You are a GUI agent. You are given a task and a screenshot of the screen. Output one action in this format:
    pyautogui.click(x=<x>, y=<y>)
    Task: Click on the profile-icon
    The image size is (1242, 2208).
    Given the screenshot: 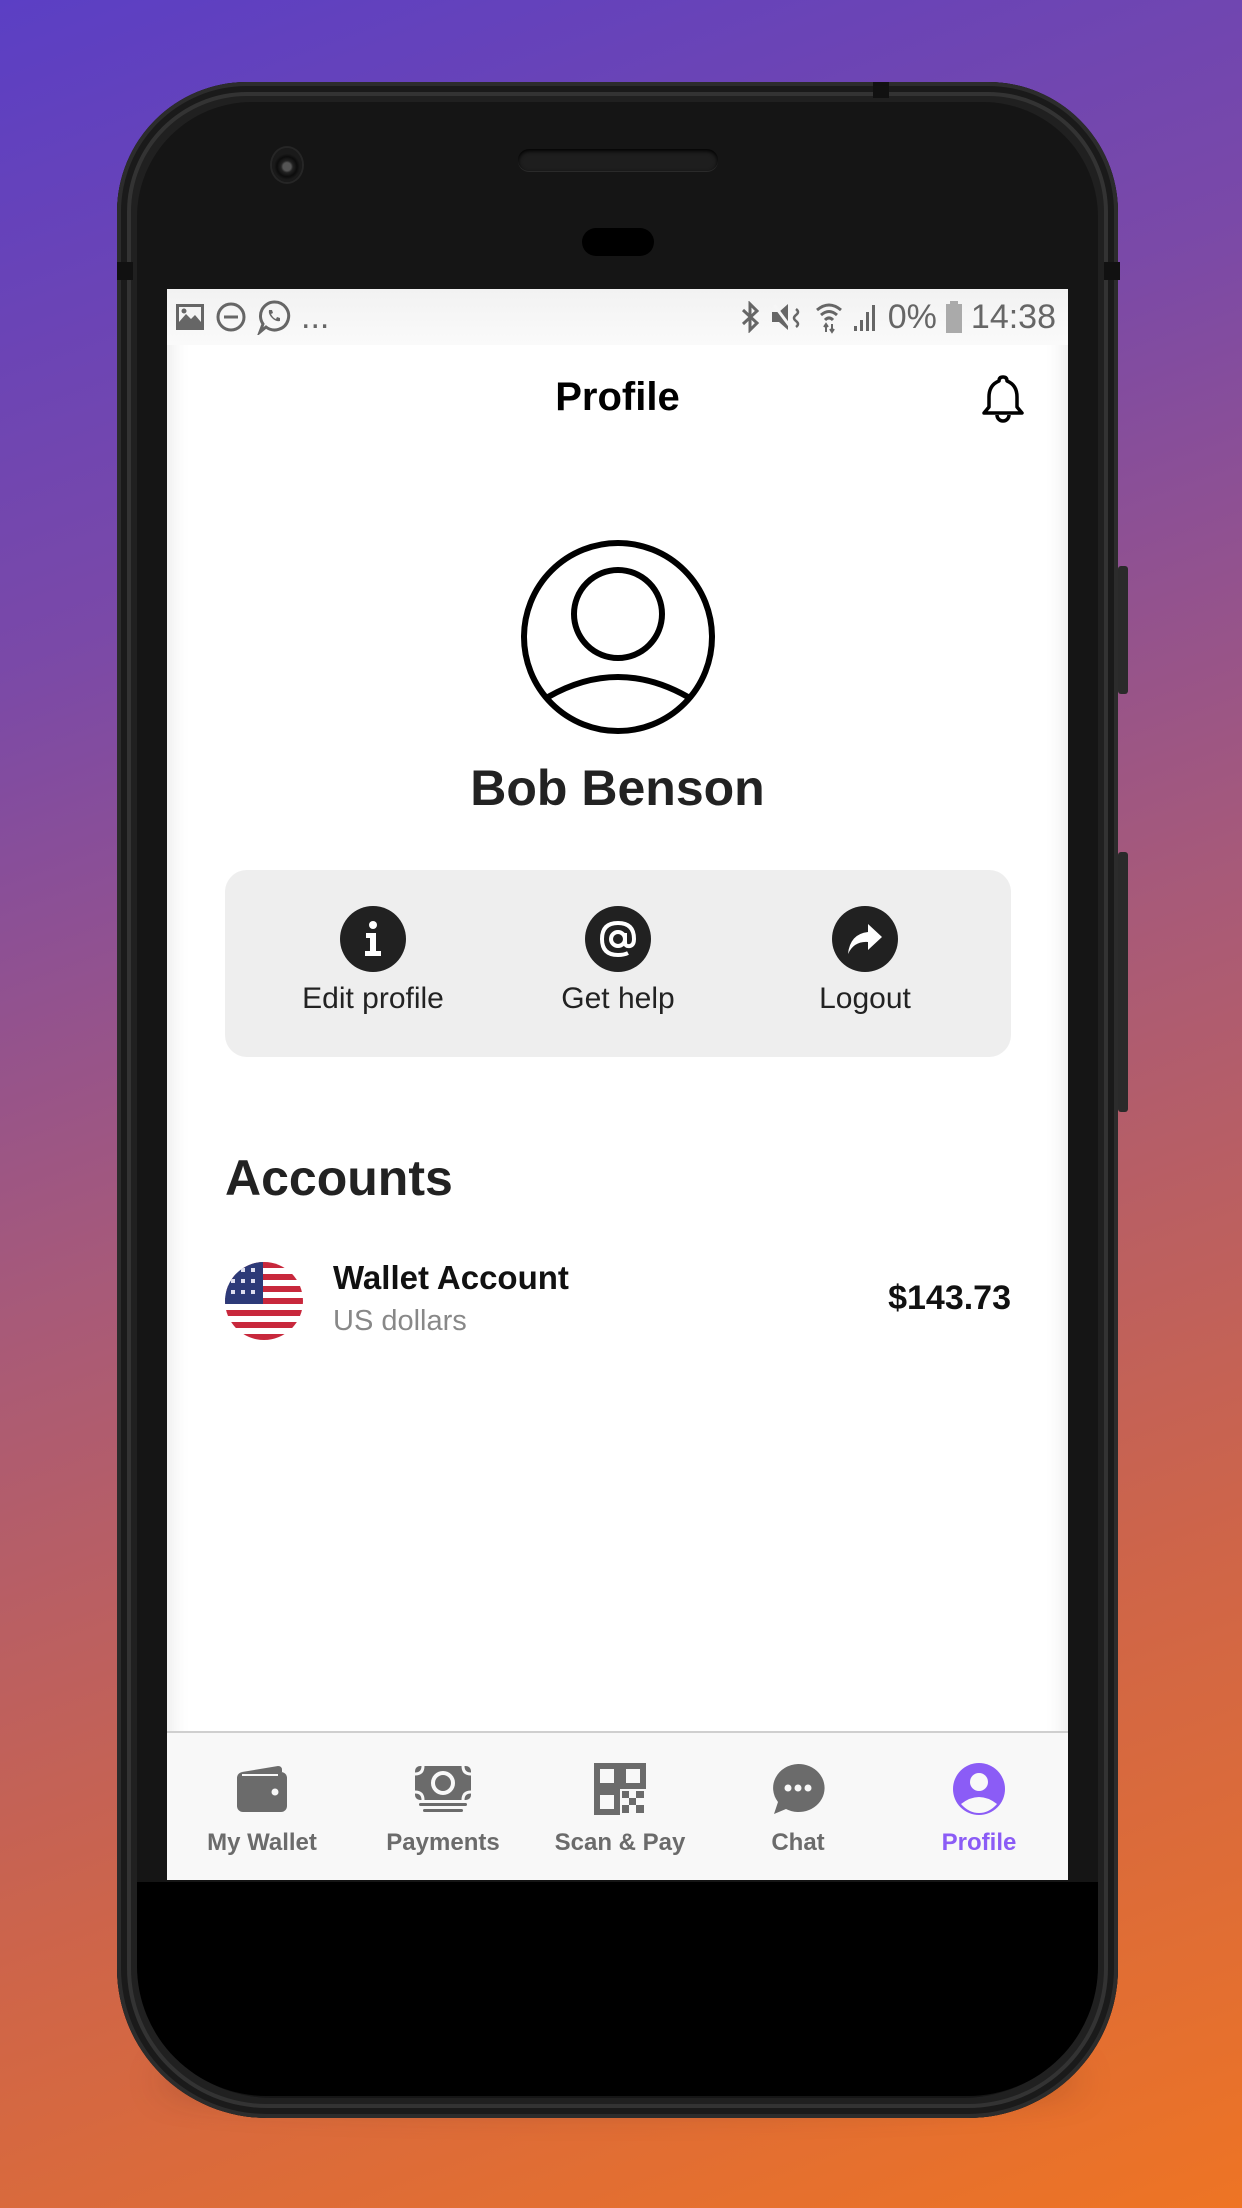 What is the action you would take?
    pyautogui.click(x=978, y=1789)
    